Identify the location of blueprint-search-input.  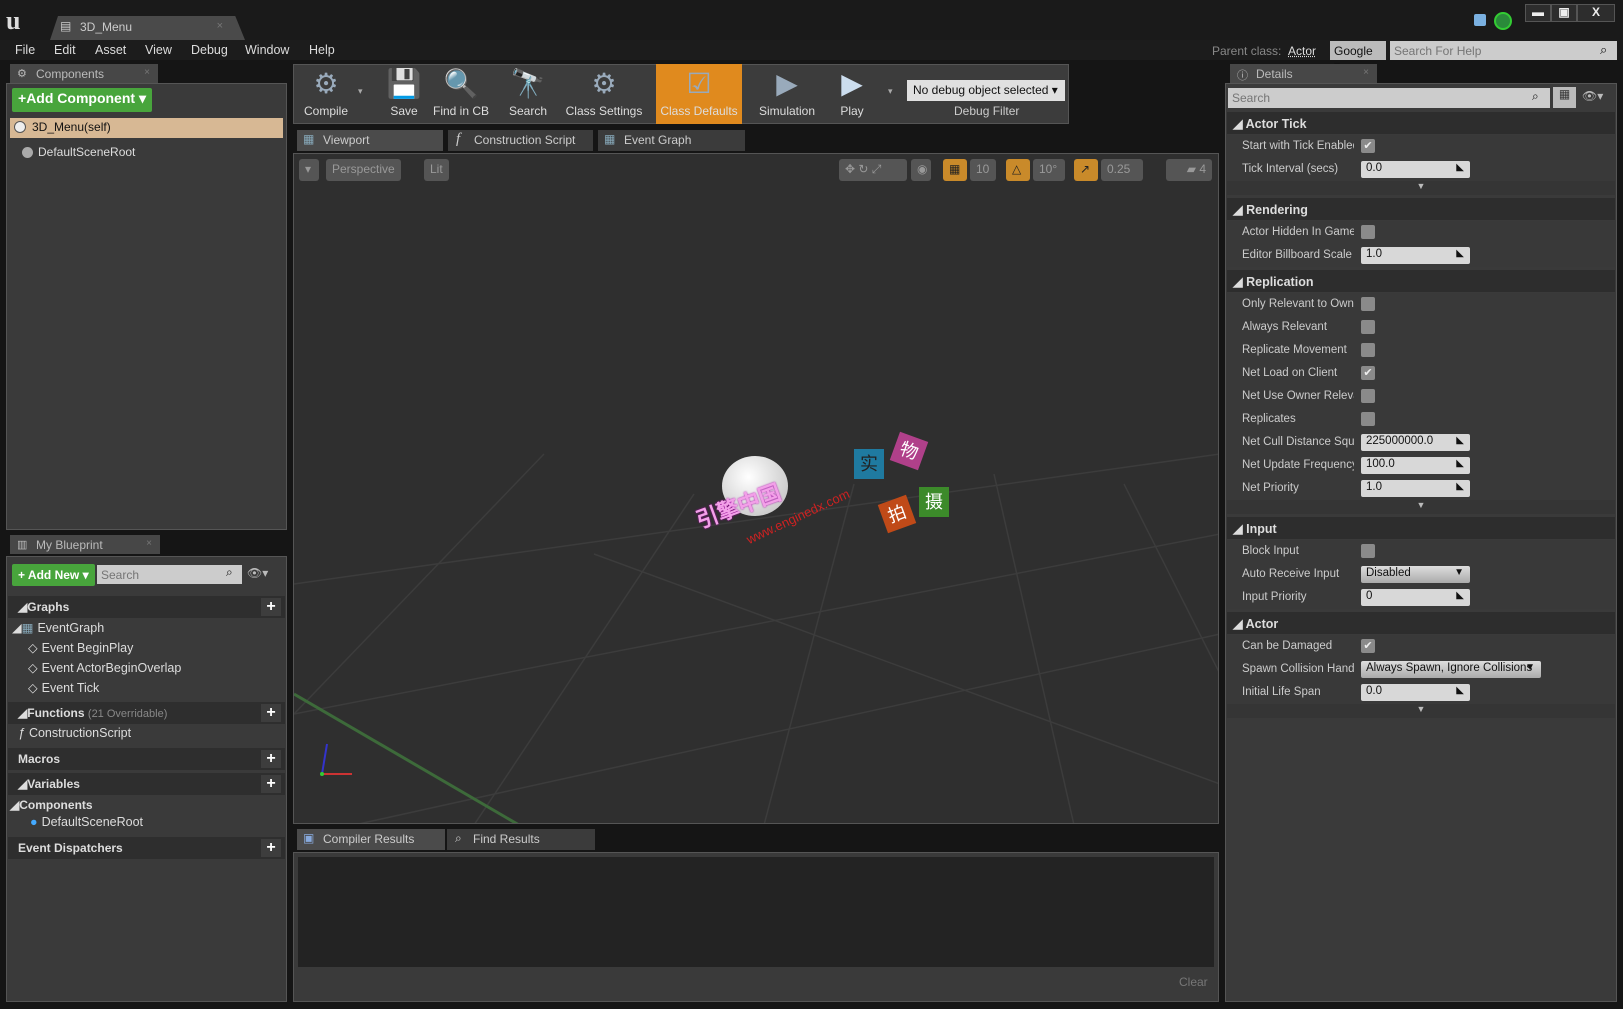
(169, 574).